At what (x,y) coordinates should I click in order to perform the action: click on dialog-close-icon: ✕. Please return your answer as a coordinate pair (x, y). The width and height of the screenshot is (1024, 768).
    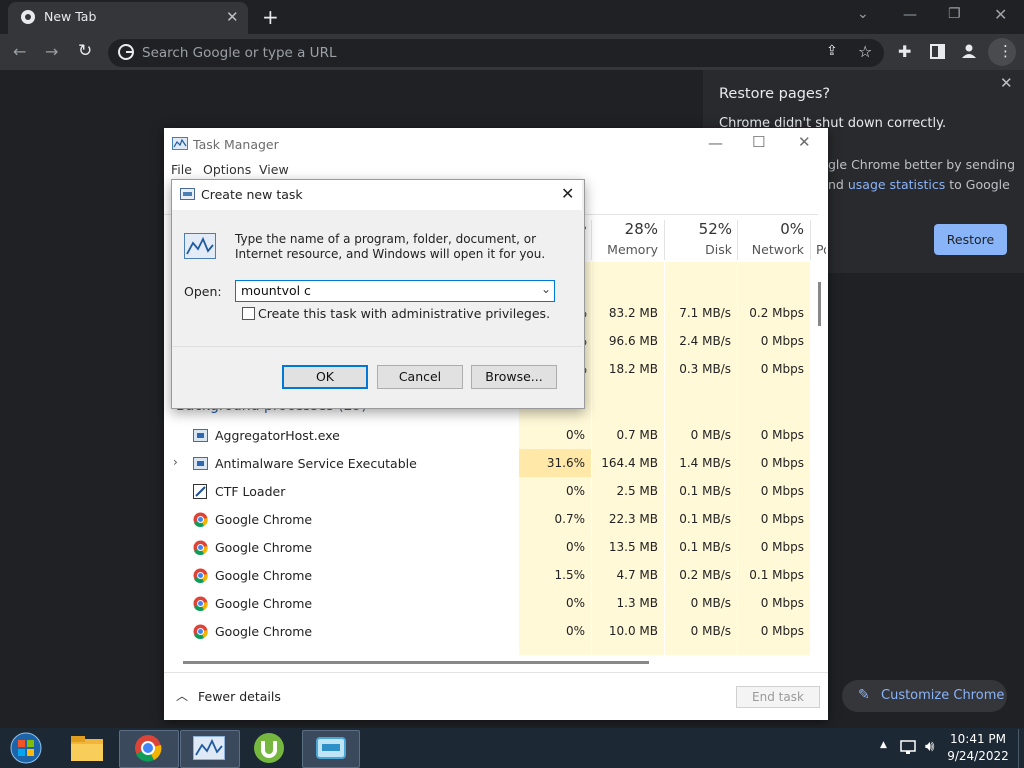
    Looking at the image, I should click on (567, 193).